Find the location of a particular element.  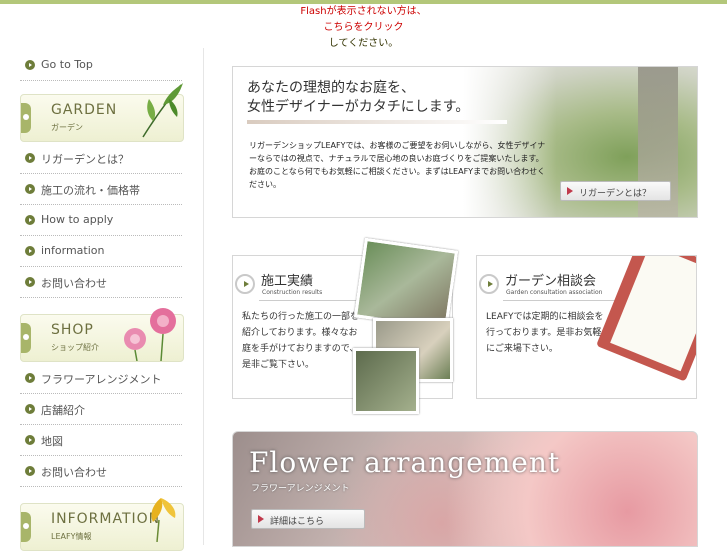

information-banner-subtitle: LEAFY情報 is located at coordinates (71, 536).